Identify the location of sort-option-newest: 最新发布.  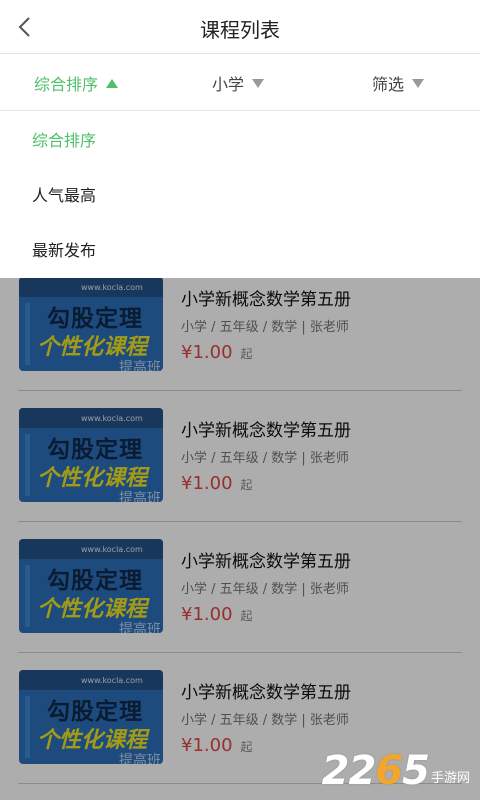
(240, 248).